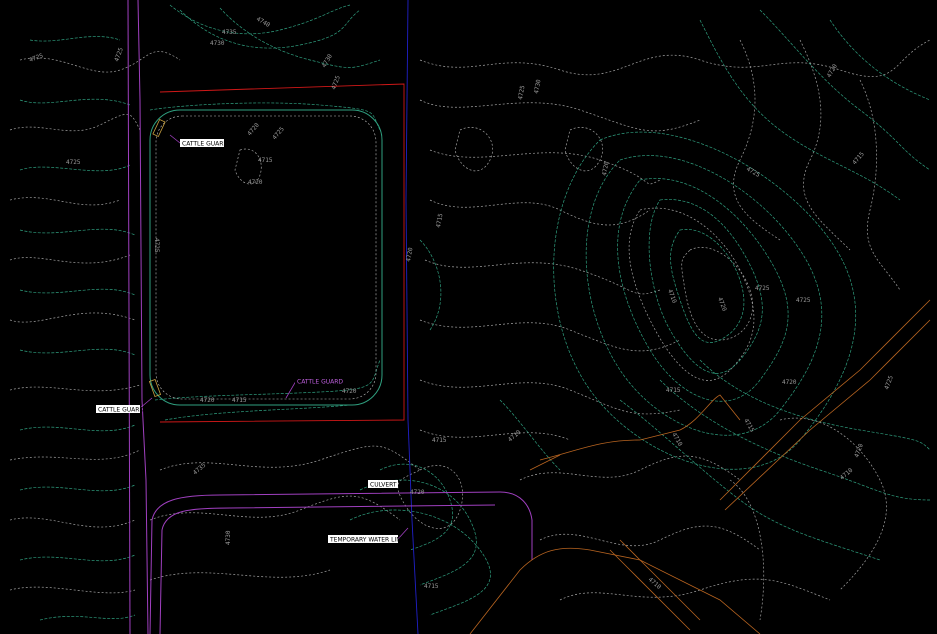  Describe the element at coordinates (159, 128) in the screenshot. I see `cattle-guard-symbol` at that location.